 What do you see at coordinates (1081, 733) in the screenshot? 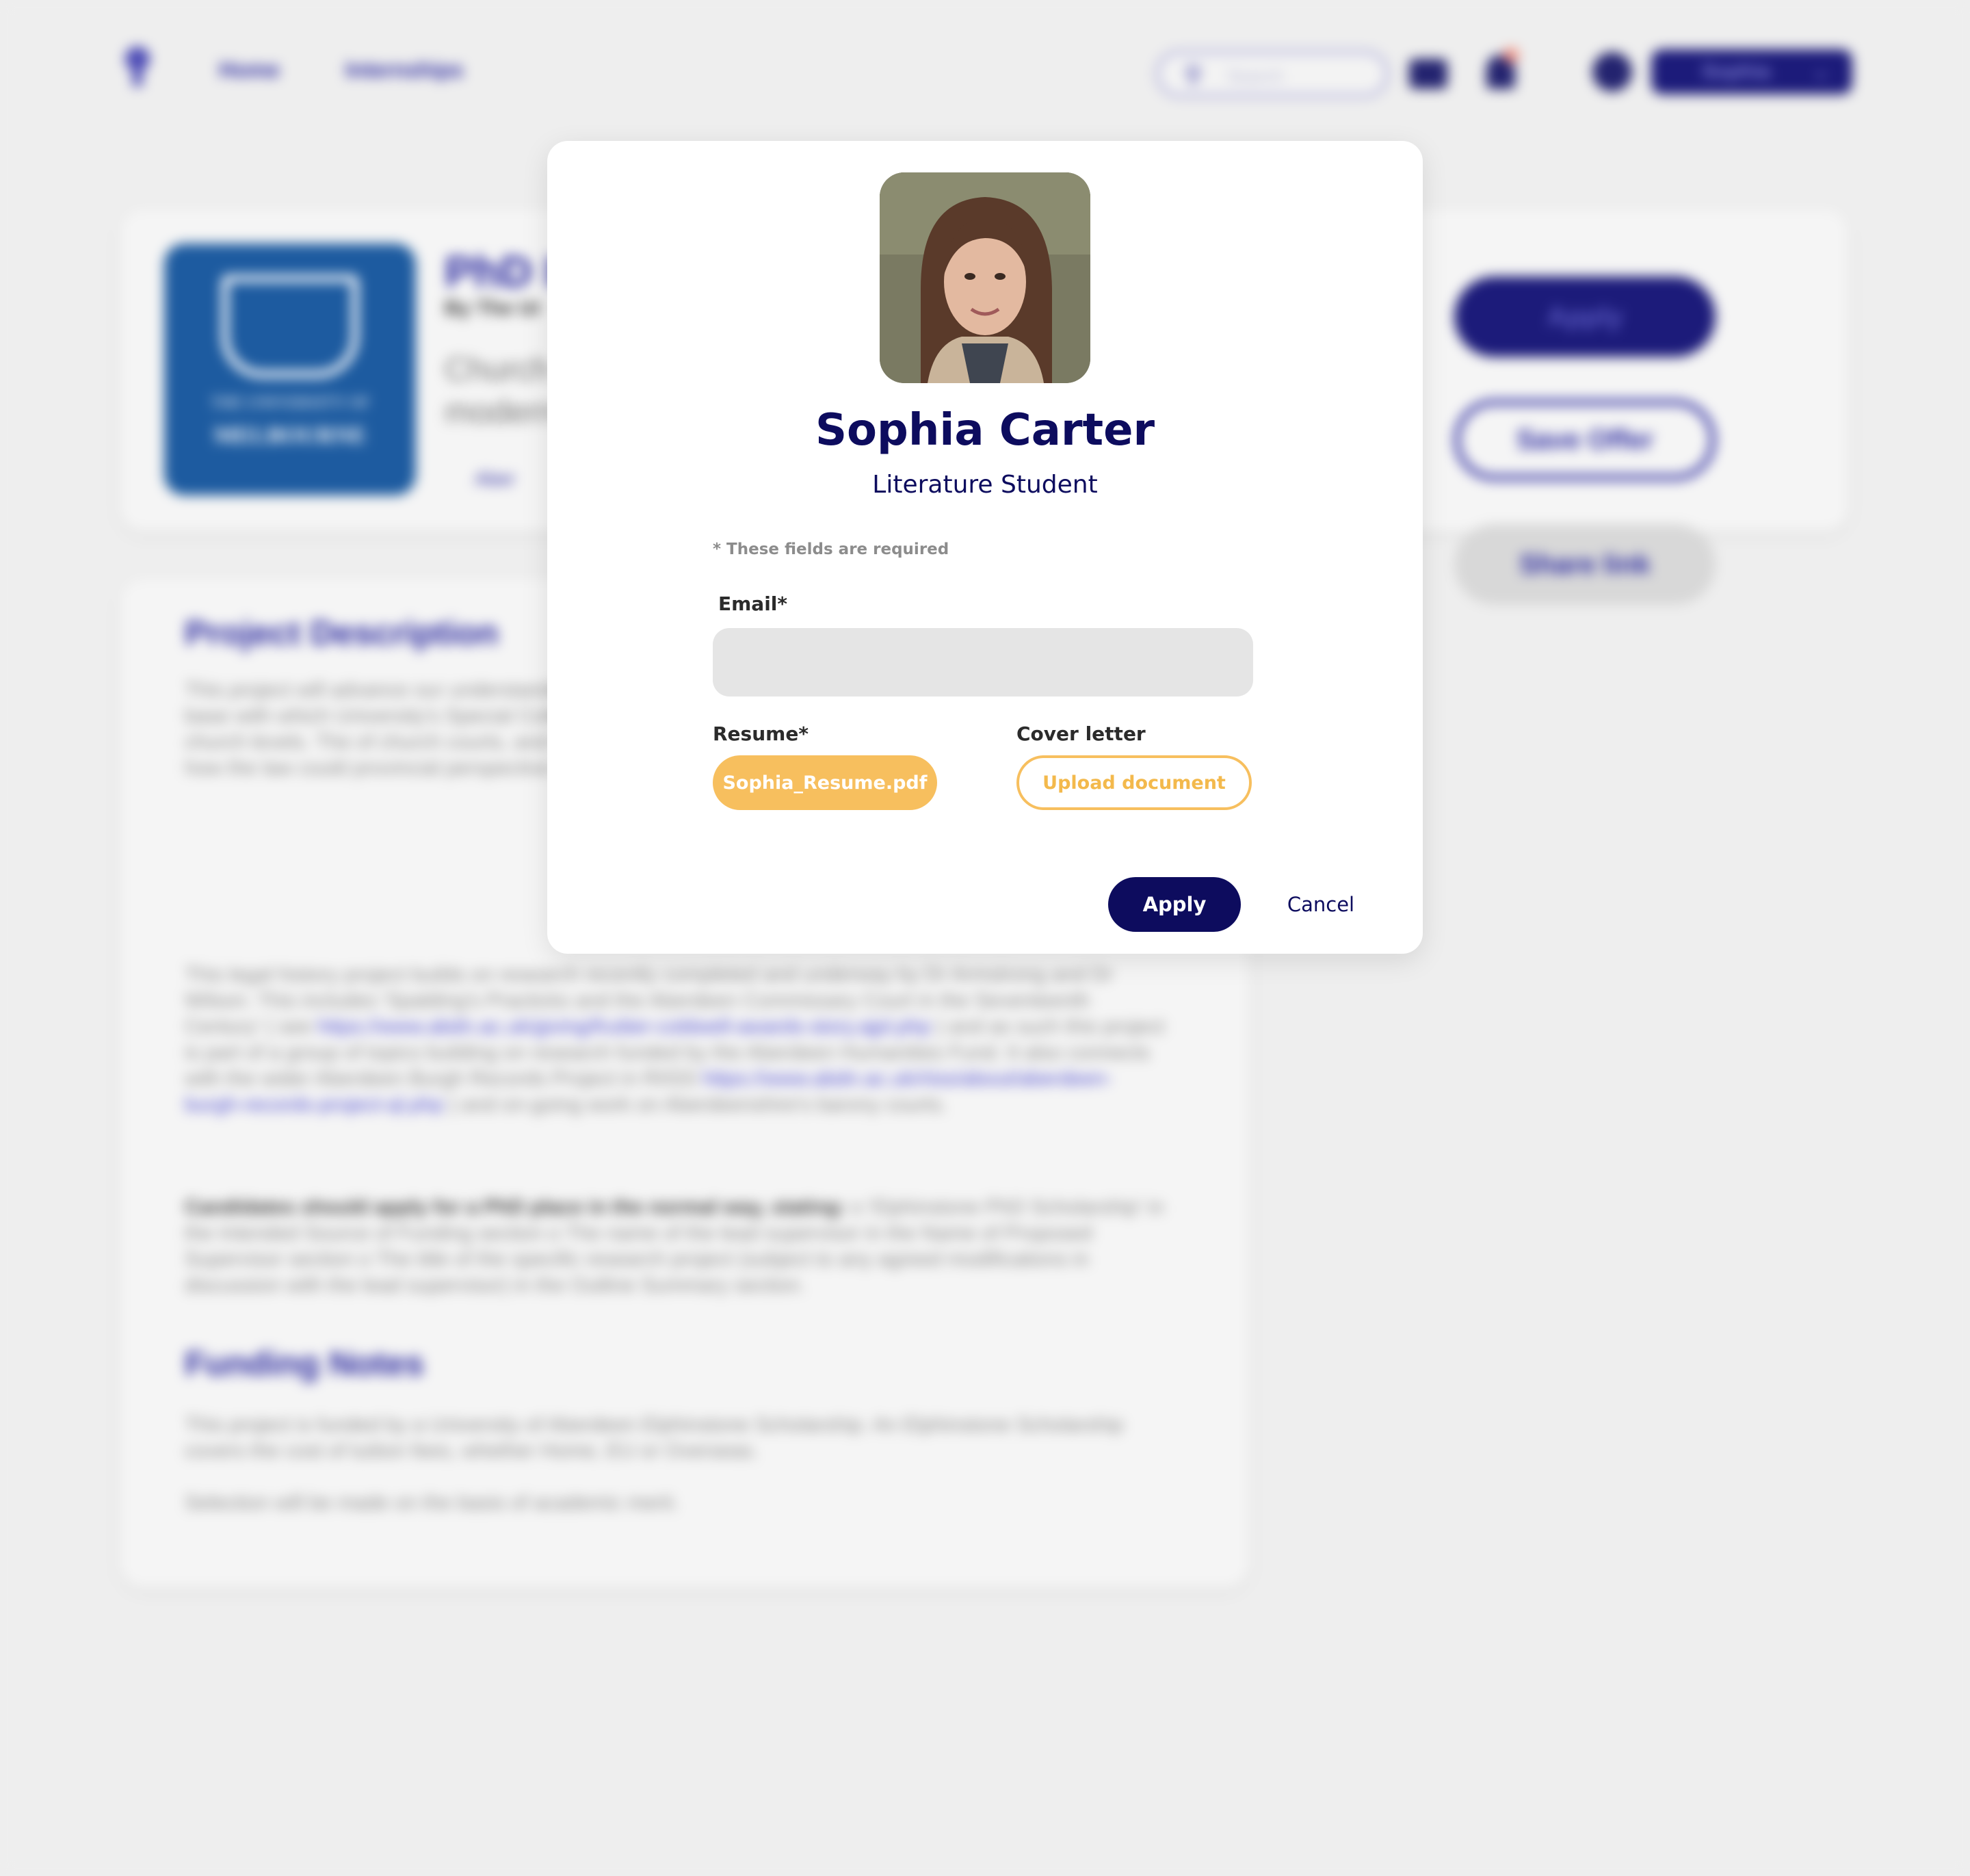
I see `cover-letter-label: Cover letter` at bounding box center [1081, 733].